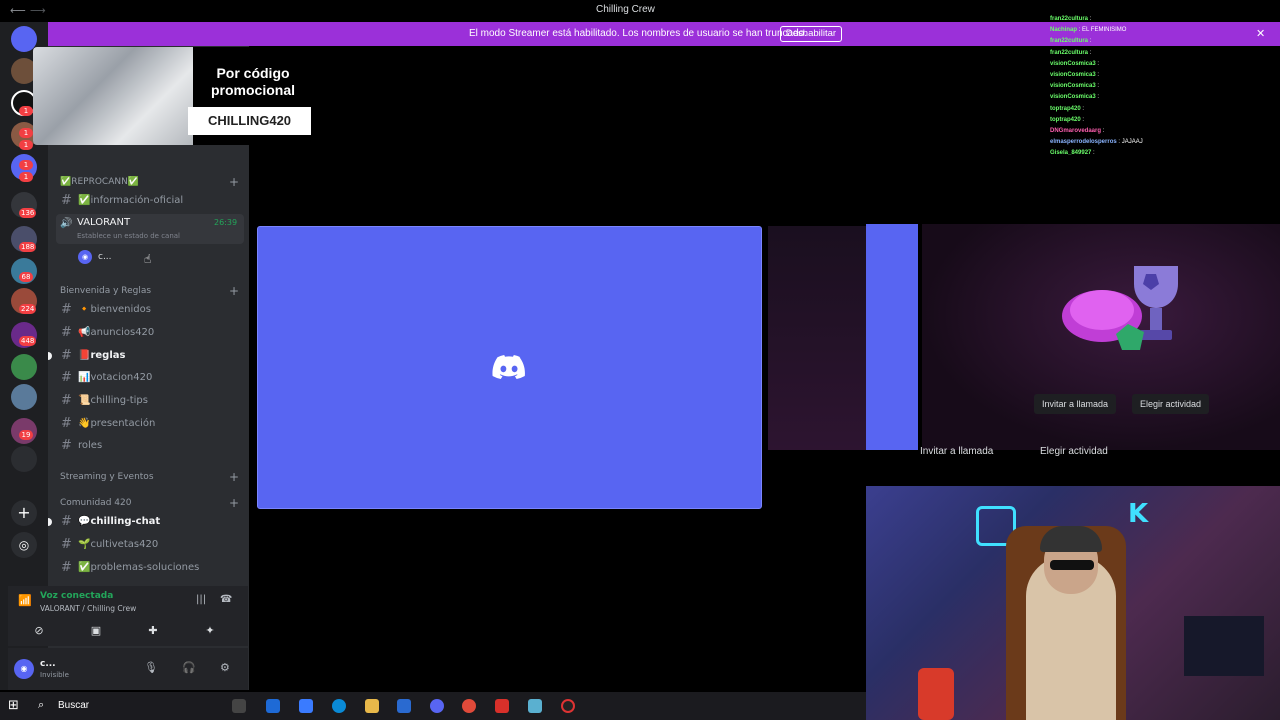 Image resolution: width=1280 pixels, height=720 pixels. I want to click on channel-votacion420: # 📊votacion420, so click(151, 378).